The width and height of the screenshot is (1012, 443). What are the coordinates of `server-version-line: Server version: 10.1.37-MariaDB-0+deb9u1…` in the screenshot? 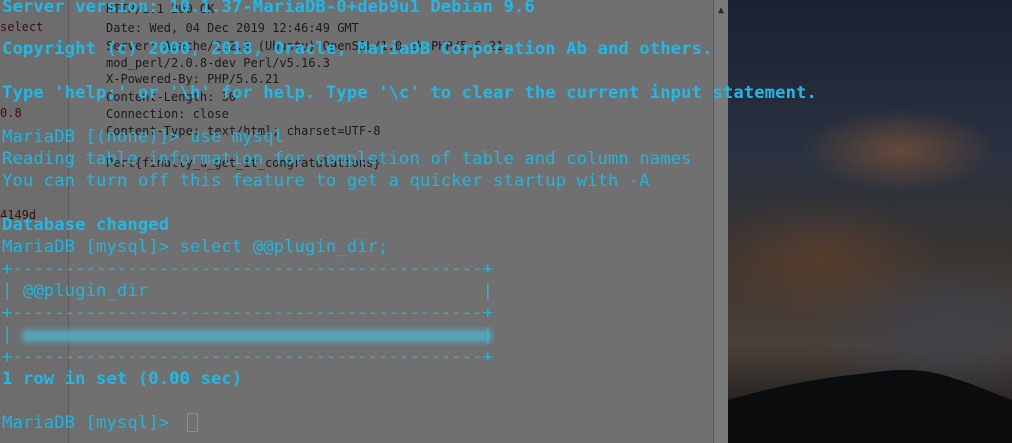 It's located at (268, 8).